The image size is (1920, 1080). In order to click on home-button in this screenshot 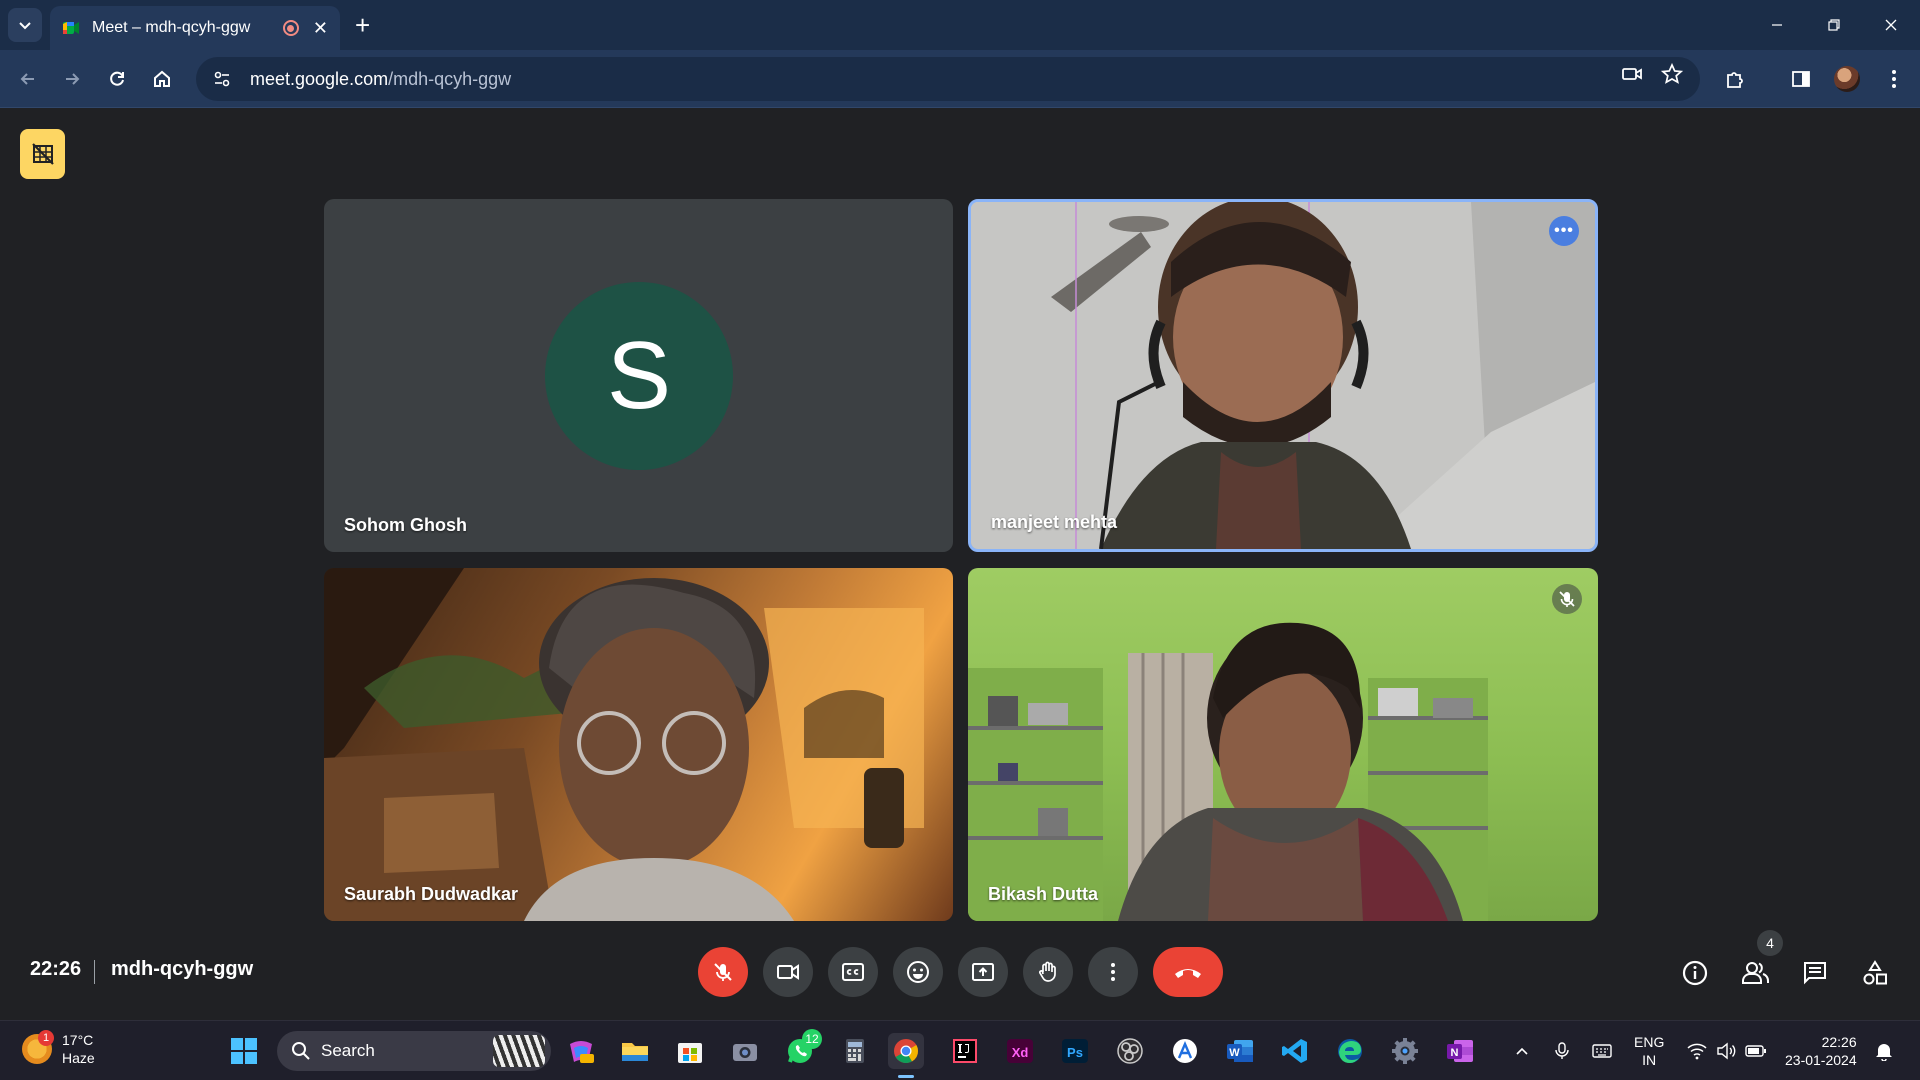, I will do `click(162, 79)`.